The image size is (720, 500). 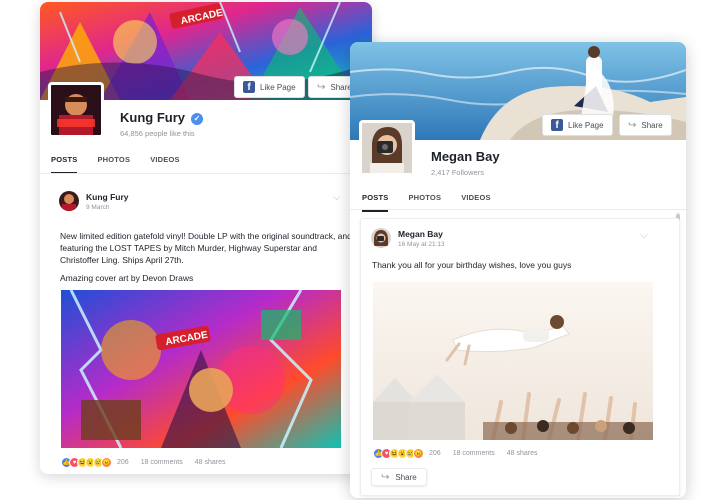 I want to click on post-share-button: ↪ Share, so click(x=399, y=477).